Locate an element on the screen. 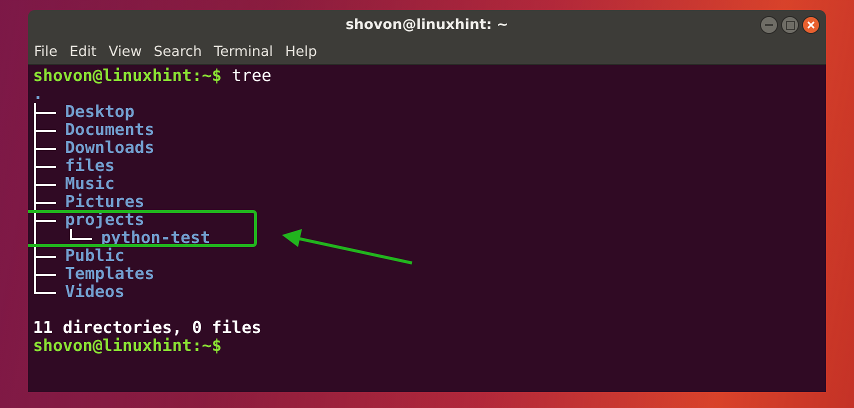 Image resolution: width=854 pixels, height=408 pixels. directory-name: Public is located at coordinates (95, 255).